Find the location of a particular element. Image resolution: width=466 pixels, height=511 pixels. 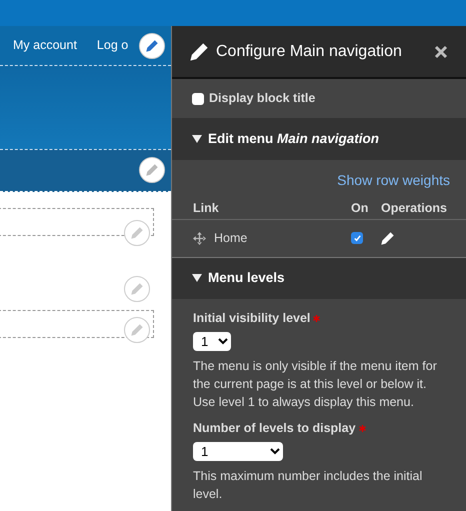

nav-link: My account is located at coordinates (45, 45).